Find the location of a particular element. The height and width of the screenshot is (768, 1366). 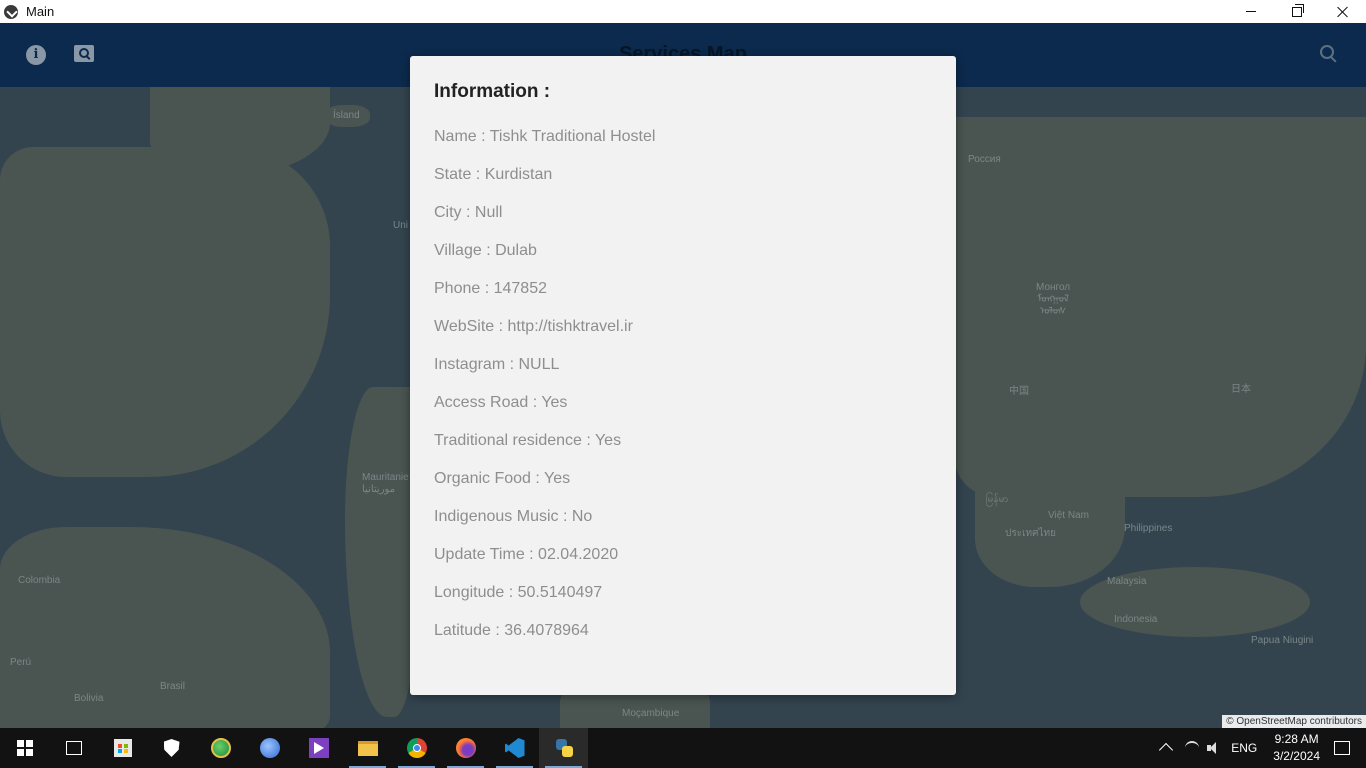

map-label-japan: 日本 is located at coordinates (1241, 389).